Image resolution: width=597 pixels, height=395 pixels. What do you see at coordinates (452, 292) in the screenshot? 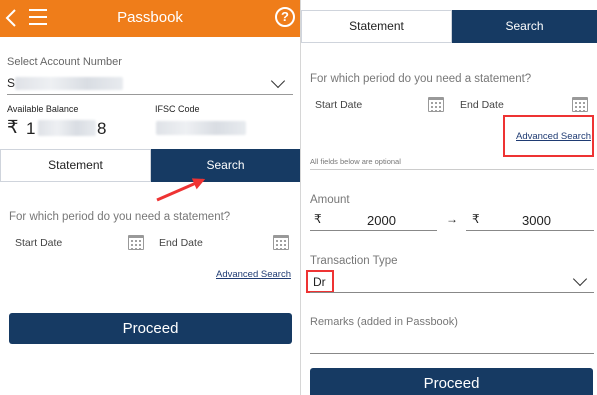
I see `transaction-type-underline` at bounding box center [452, 292].